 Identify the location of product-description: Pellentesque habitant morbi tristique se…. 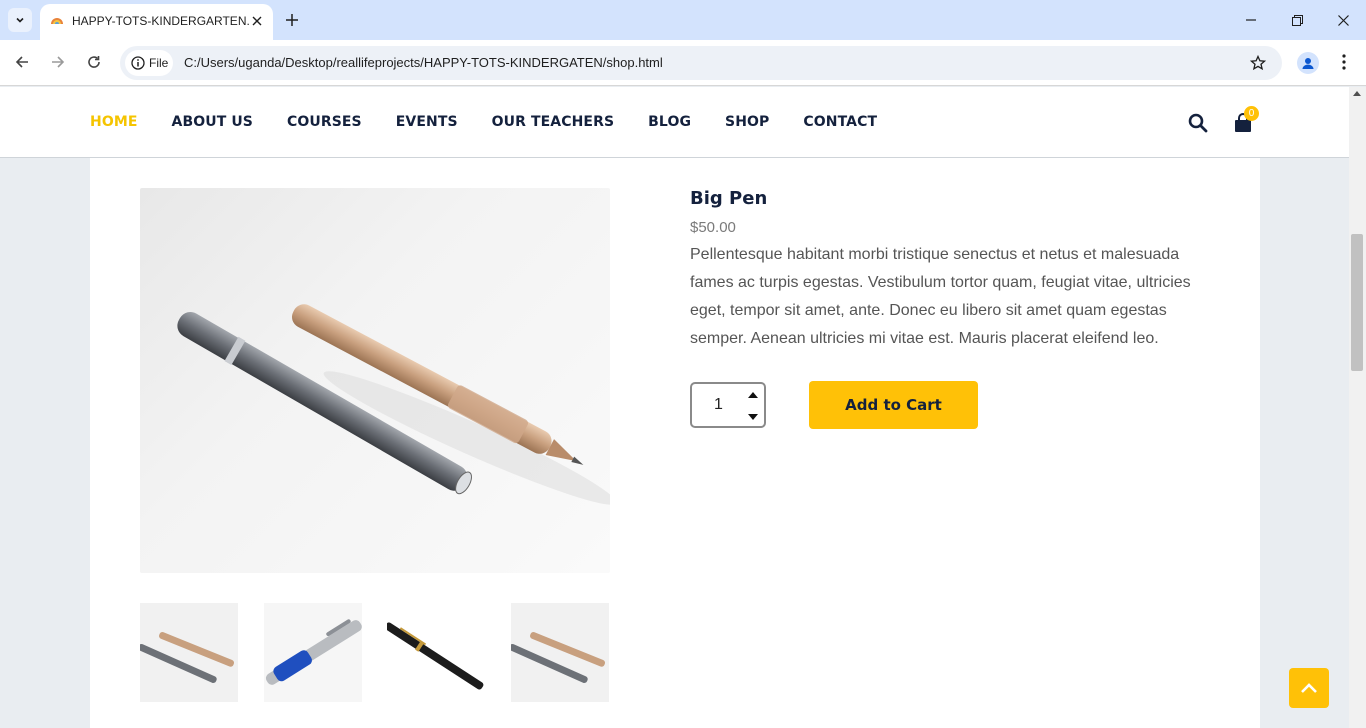
(940, 296).